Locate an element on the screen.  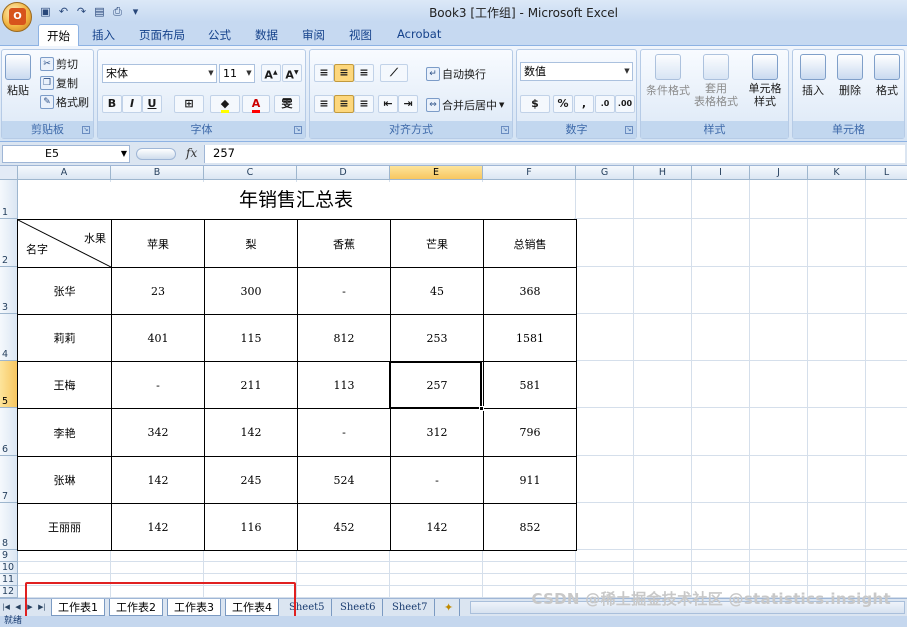
orientation-button: ⟋ is located at coordinates (394, 73).